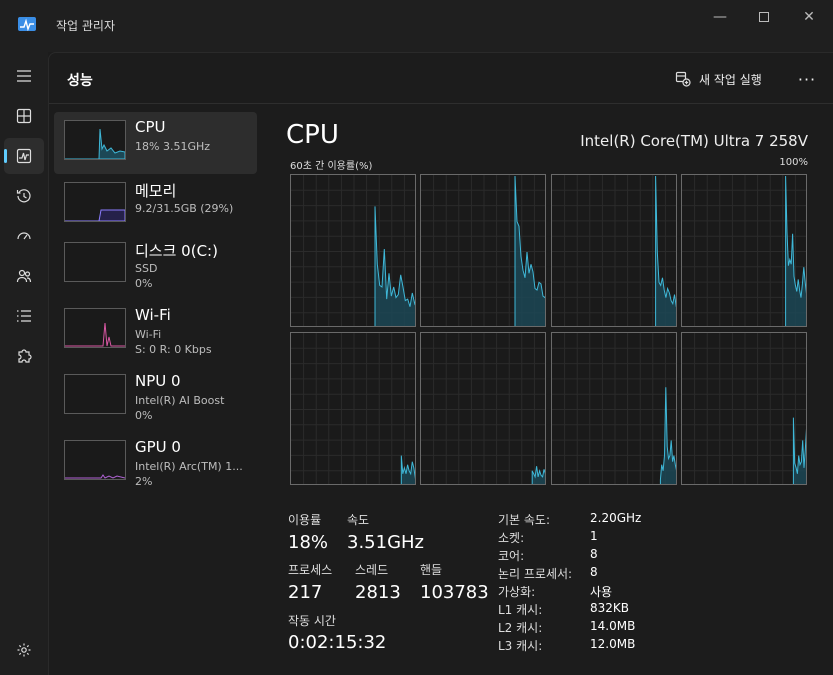  Describe the element at coordinates (27, 24) in the screenshot. I see `task-manager-icon` at that location.